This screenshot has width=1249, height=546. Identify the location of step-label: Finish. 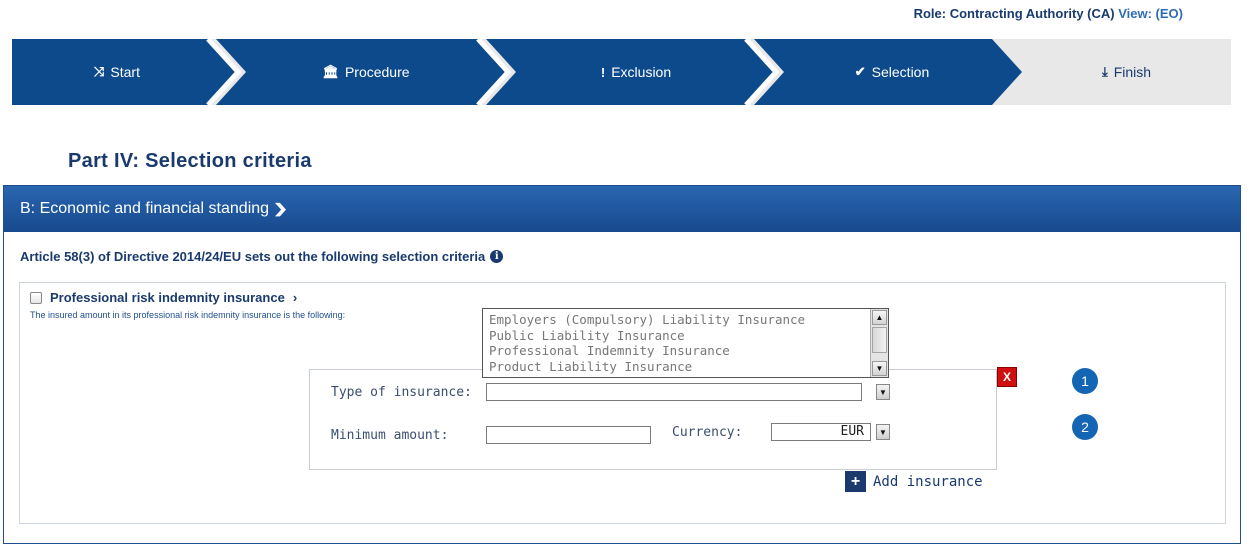
(1132, 72).